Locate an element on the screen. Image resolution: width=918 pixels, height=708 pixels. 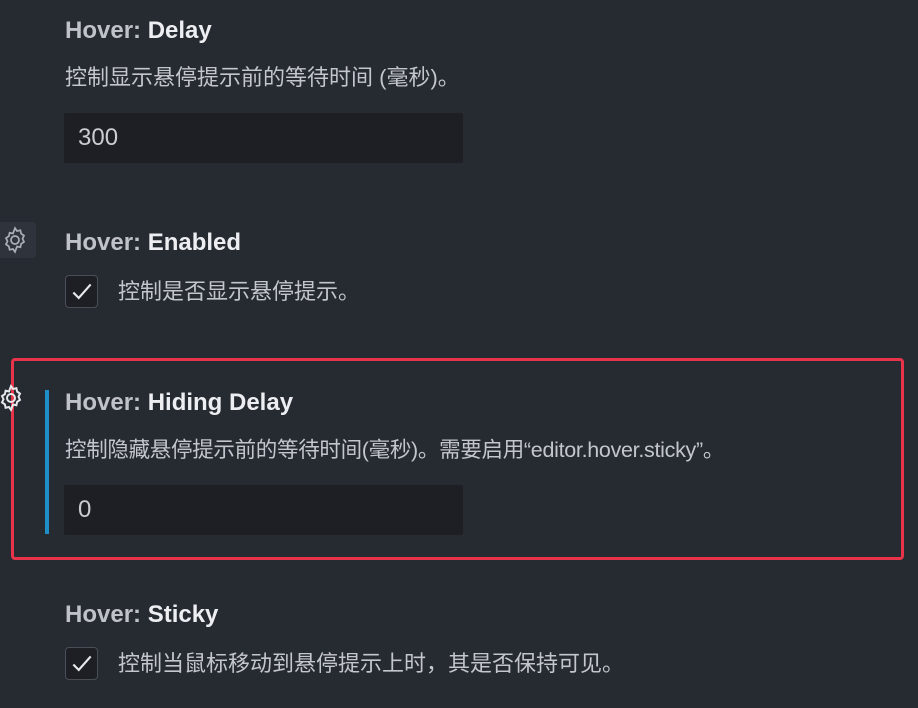
enabled-checkbox is located at coordinates (81, 291).